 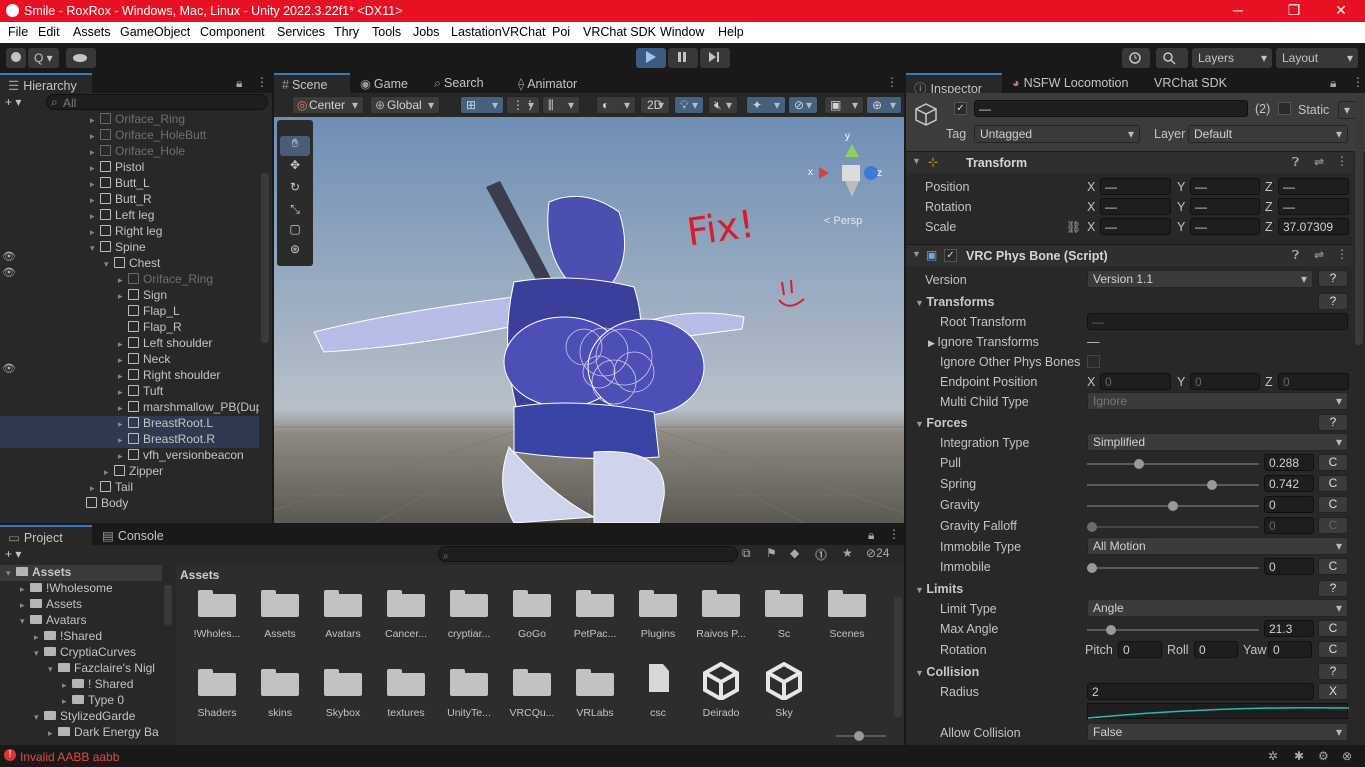 I want to click on tab-scene: # Scene, so click(x=312, y=83).